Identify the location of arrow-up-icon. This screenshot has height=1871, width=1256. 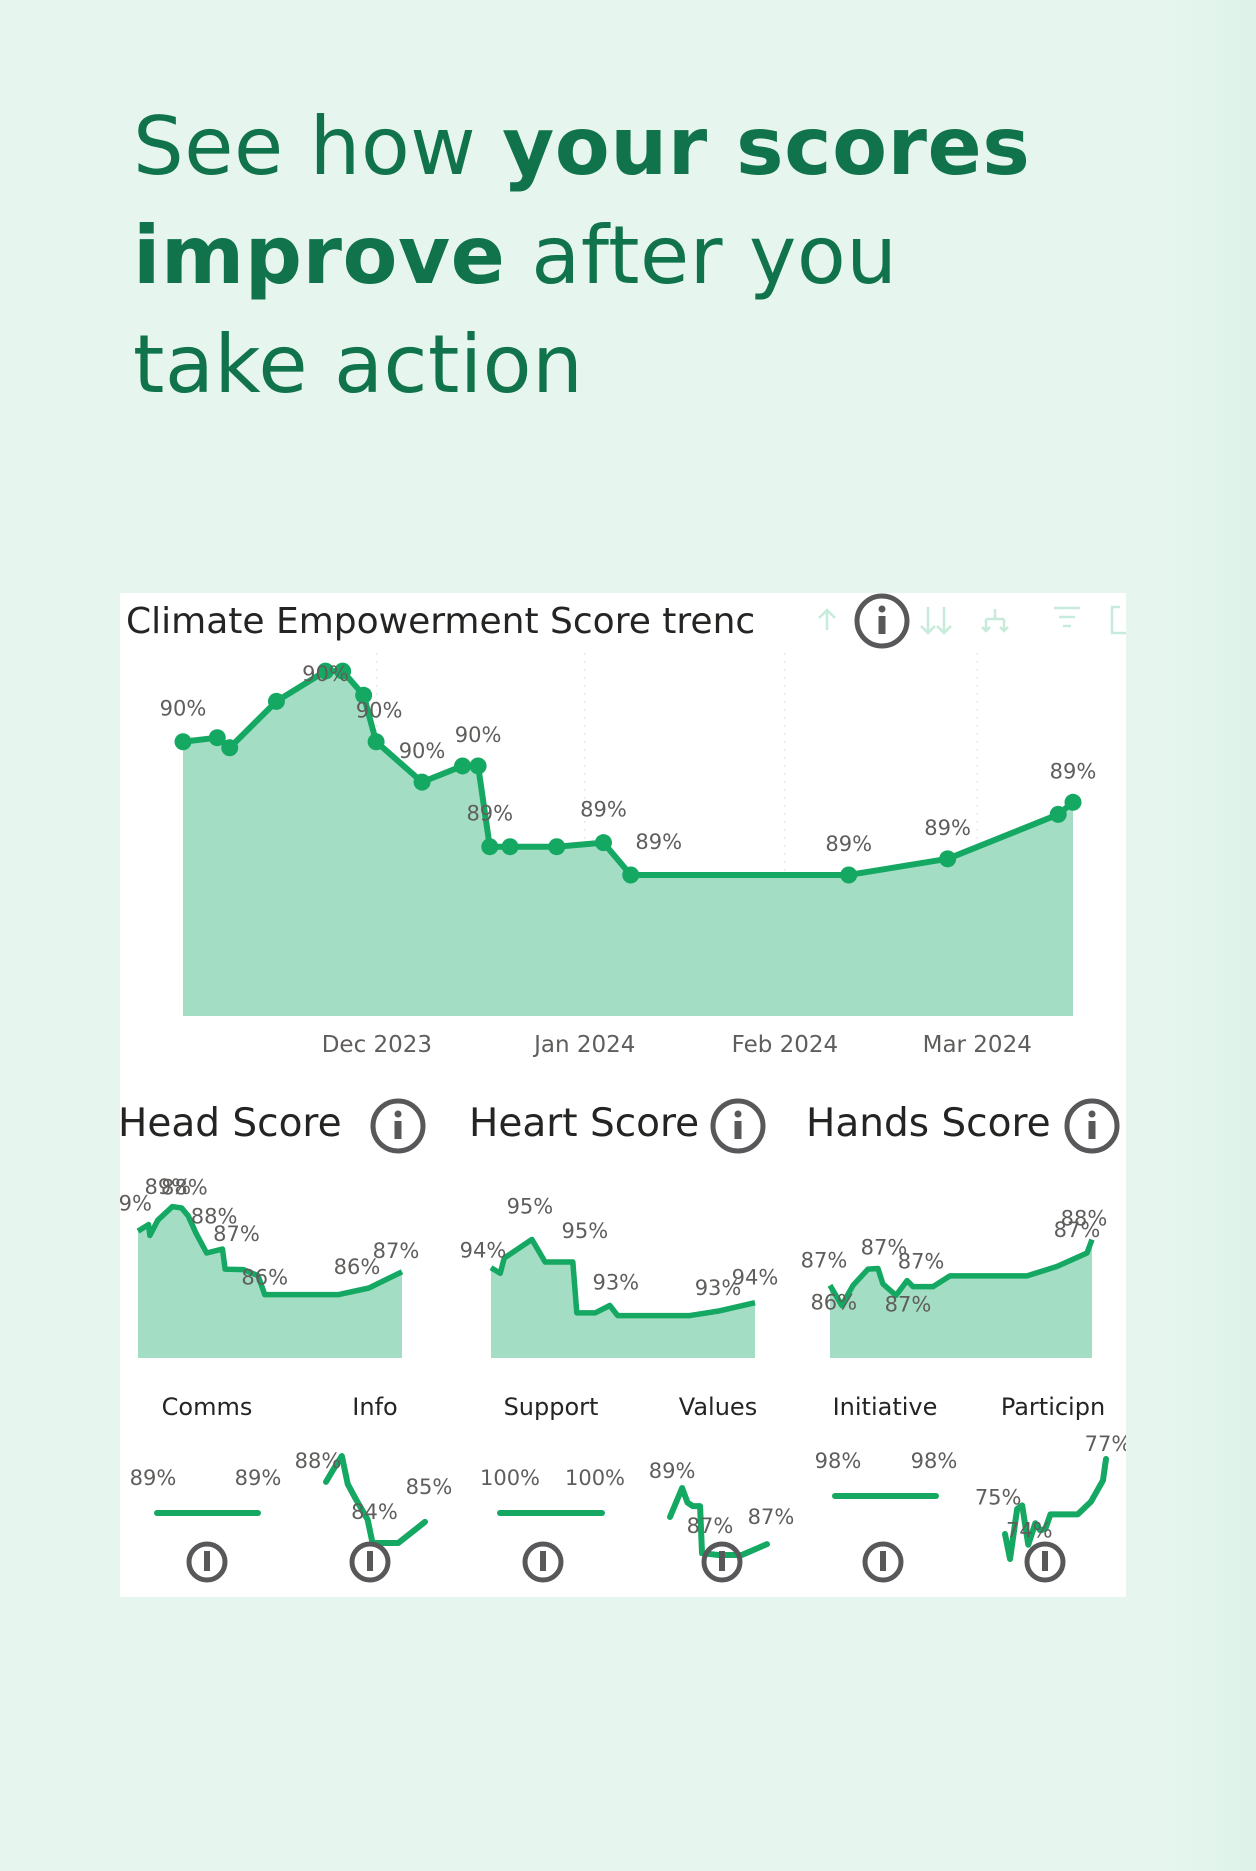
(827, 619).